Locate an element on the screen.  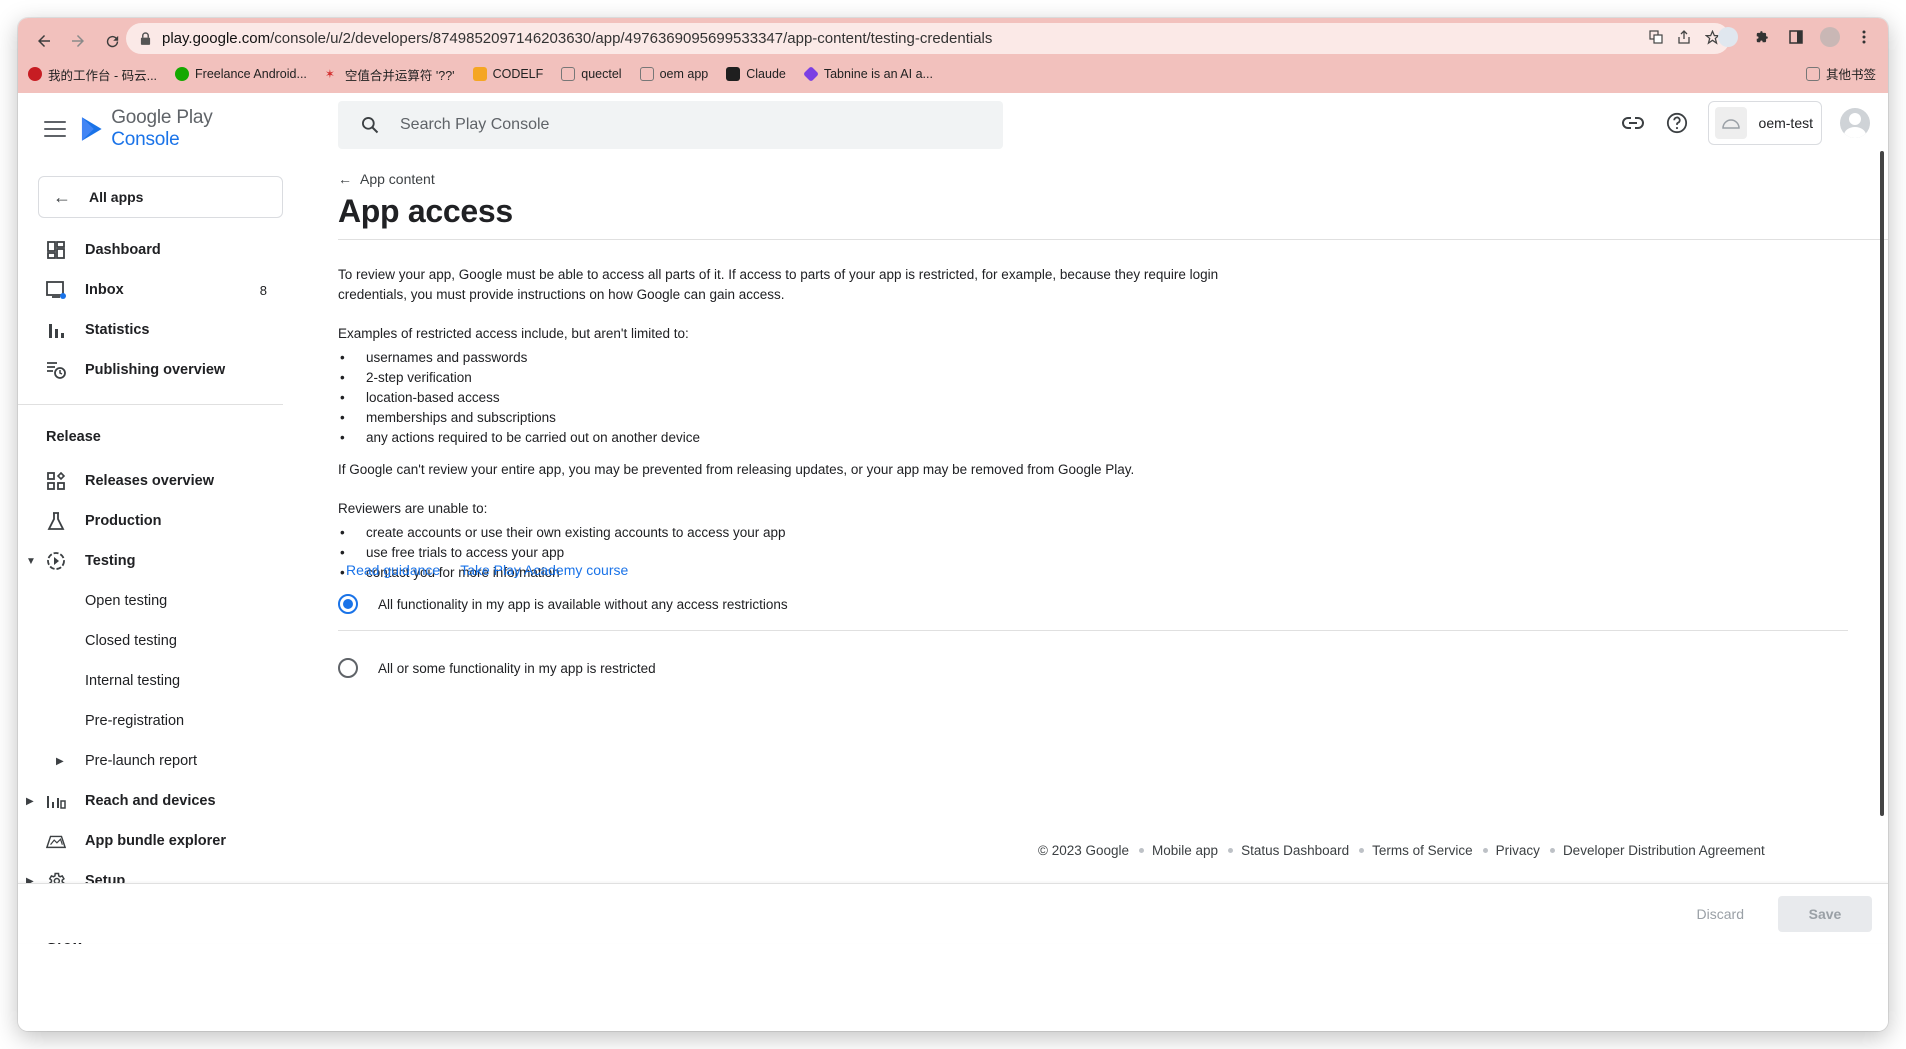
bookmark-item: oem app is located at coordinates (673, 74).